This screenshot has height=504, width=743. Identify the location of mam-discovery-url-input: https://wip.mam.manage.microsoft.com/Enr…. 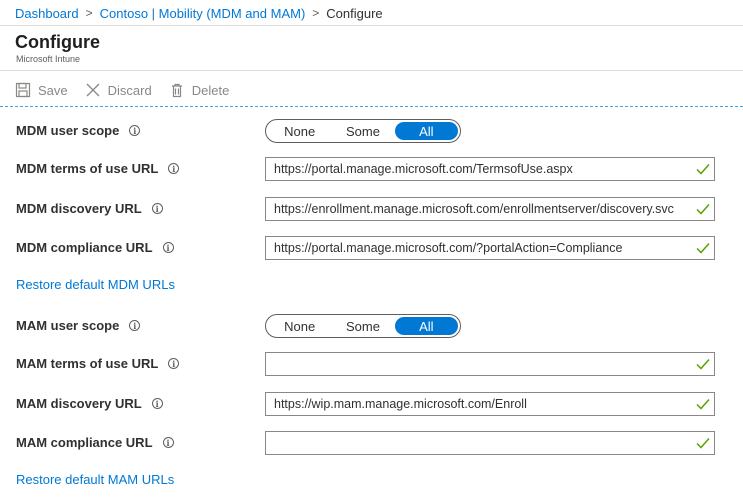
(490, 404).